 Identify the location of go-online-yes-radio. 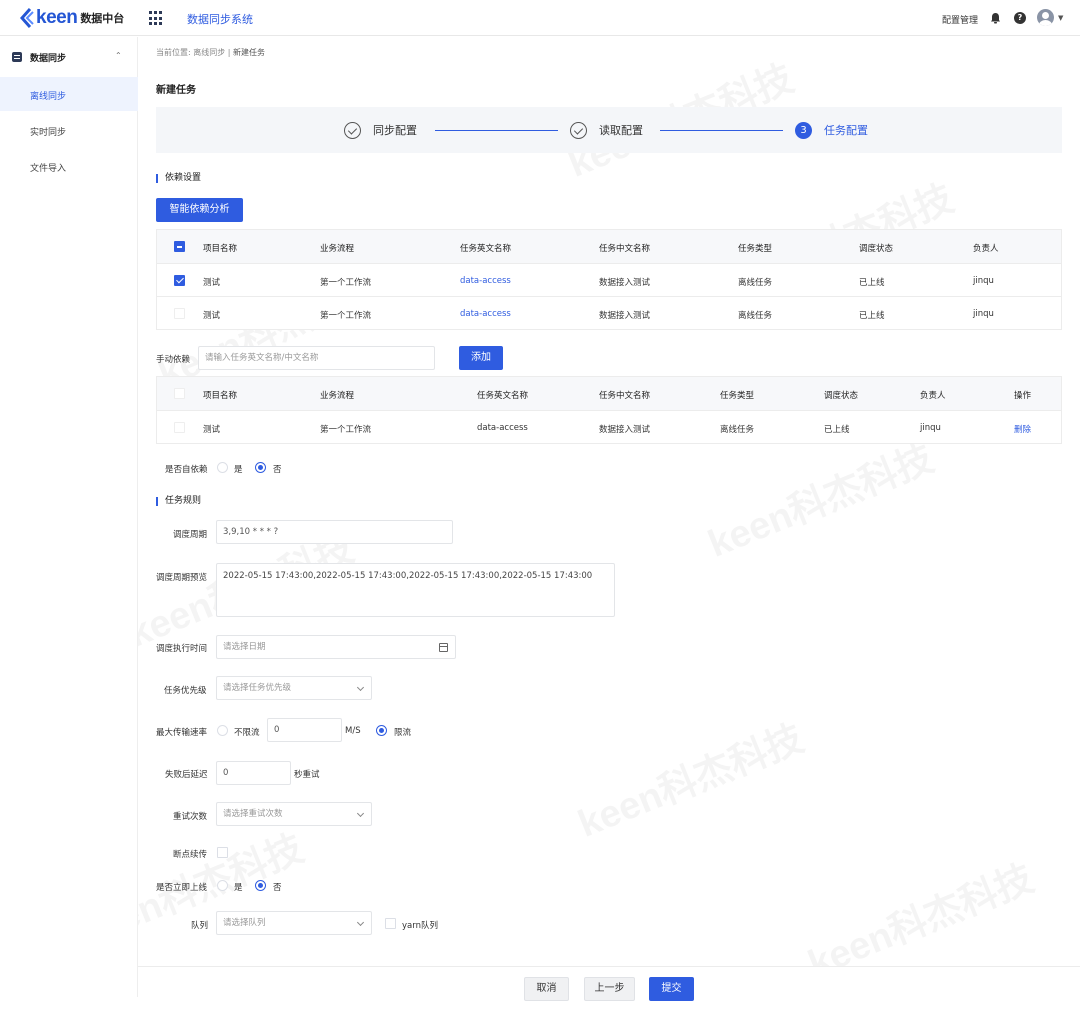
(222, 885).